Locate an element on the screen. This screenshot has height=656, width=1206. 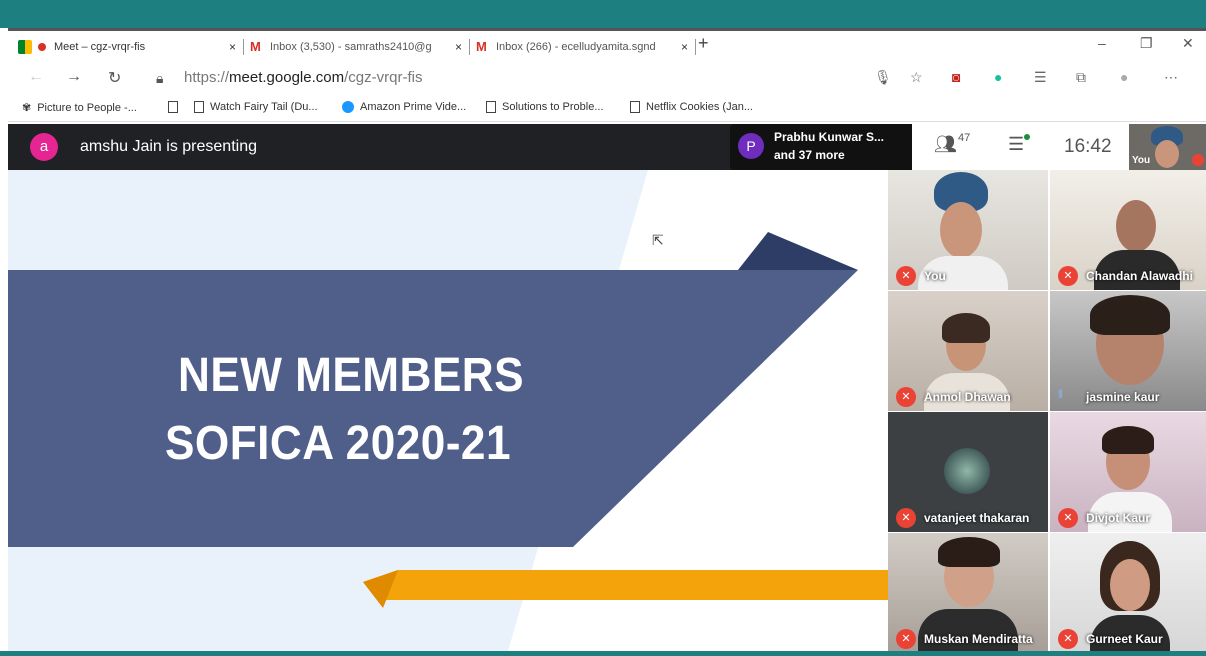
participant-name: Chandan Alawadhi is located at coordinates (1139, 276).